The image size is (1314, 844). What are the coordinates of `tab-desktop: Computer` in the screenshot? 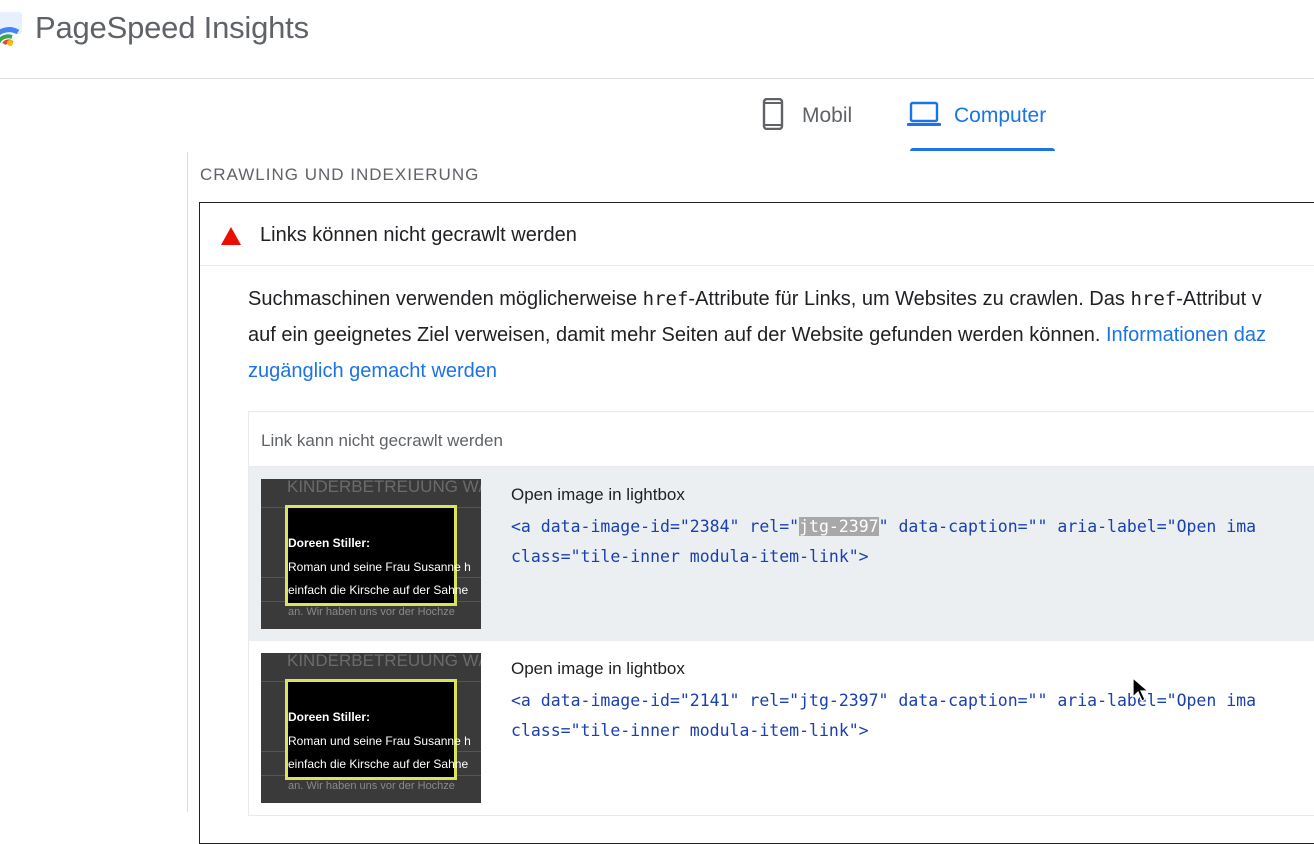 It's located at (976, 124).